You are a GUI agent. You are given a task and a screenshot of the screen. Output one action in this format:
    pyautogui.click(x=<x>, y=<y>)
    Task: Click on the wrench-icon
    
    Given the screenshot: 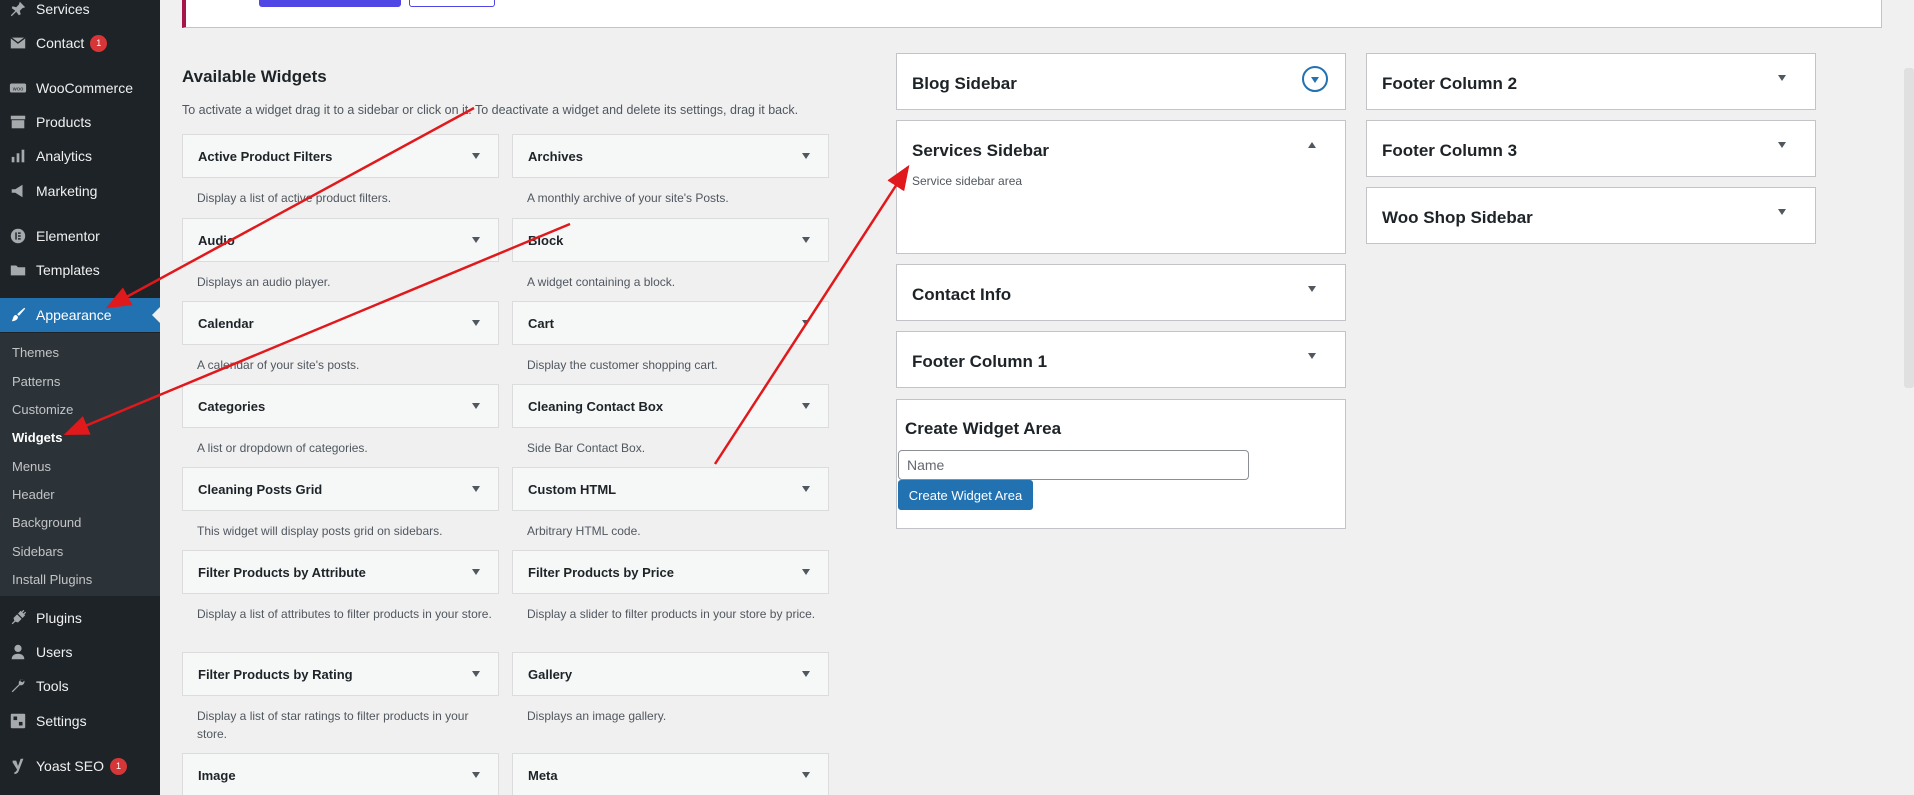 What is the action you would take?
    pyautogui.click(x=18, y=686)
    